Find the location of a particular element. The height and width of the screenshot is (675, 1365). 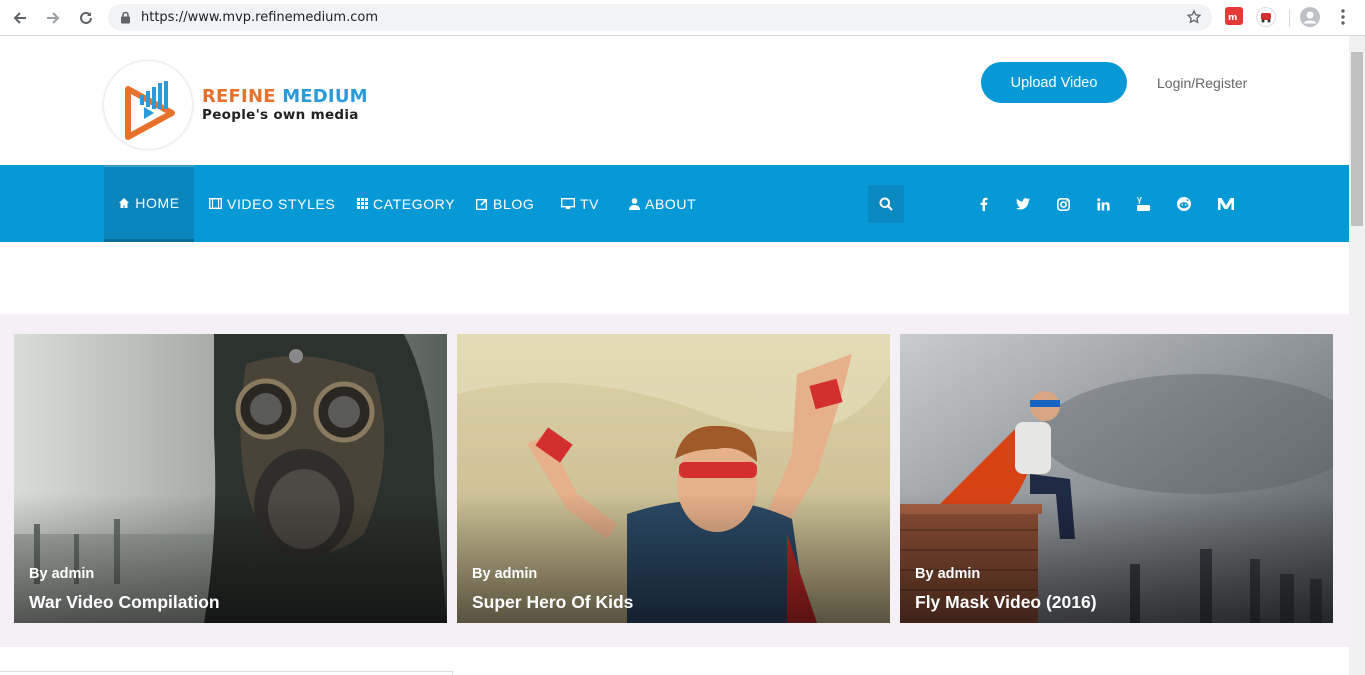

featured-card-fly-mask: By admin Fly Mask Video (2016) is located at coordinates (1116, 478).